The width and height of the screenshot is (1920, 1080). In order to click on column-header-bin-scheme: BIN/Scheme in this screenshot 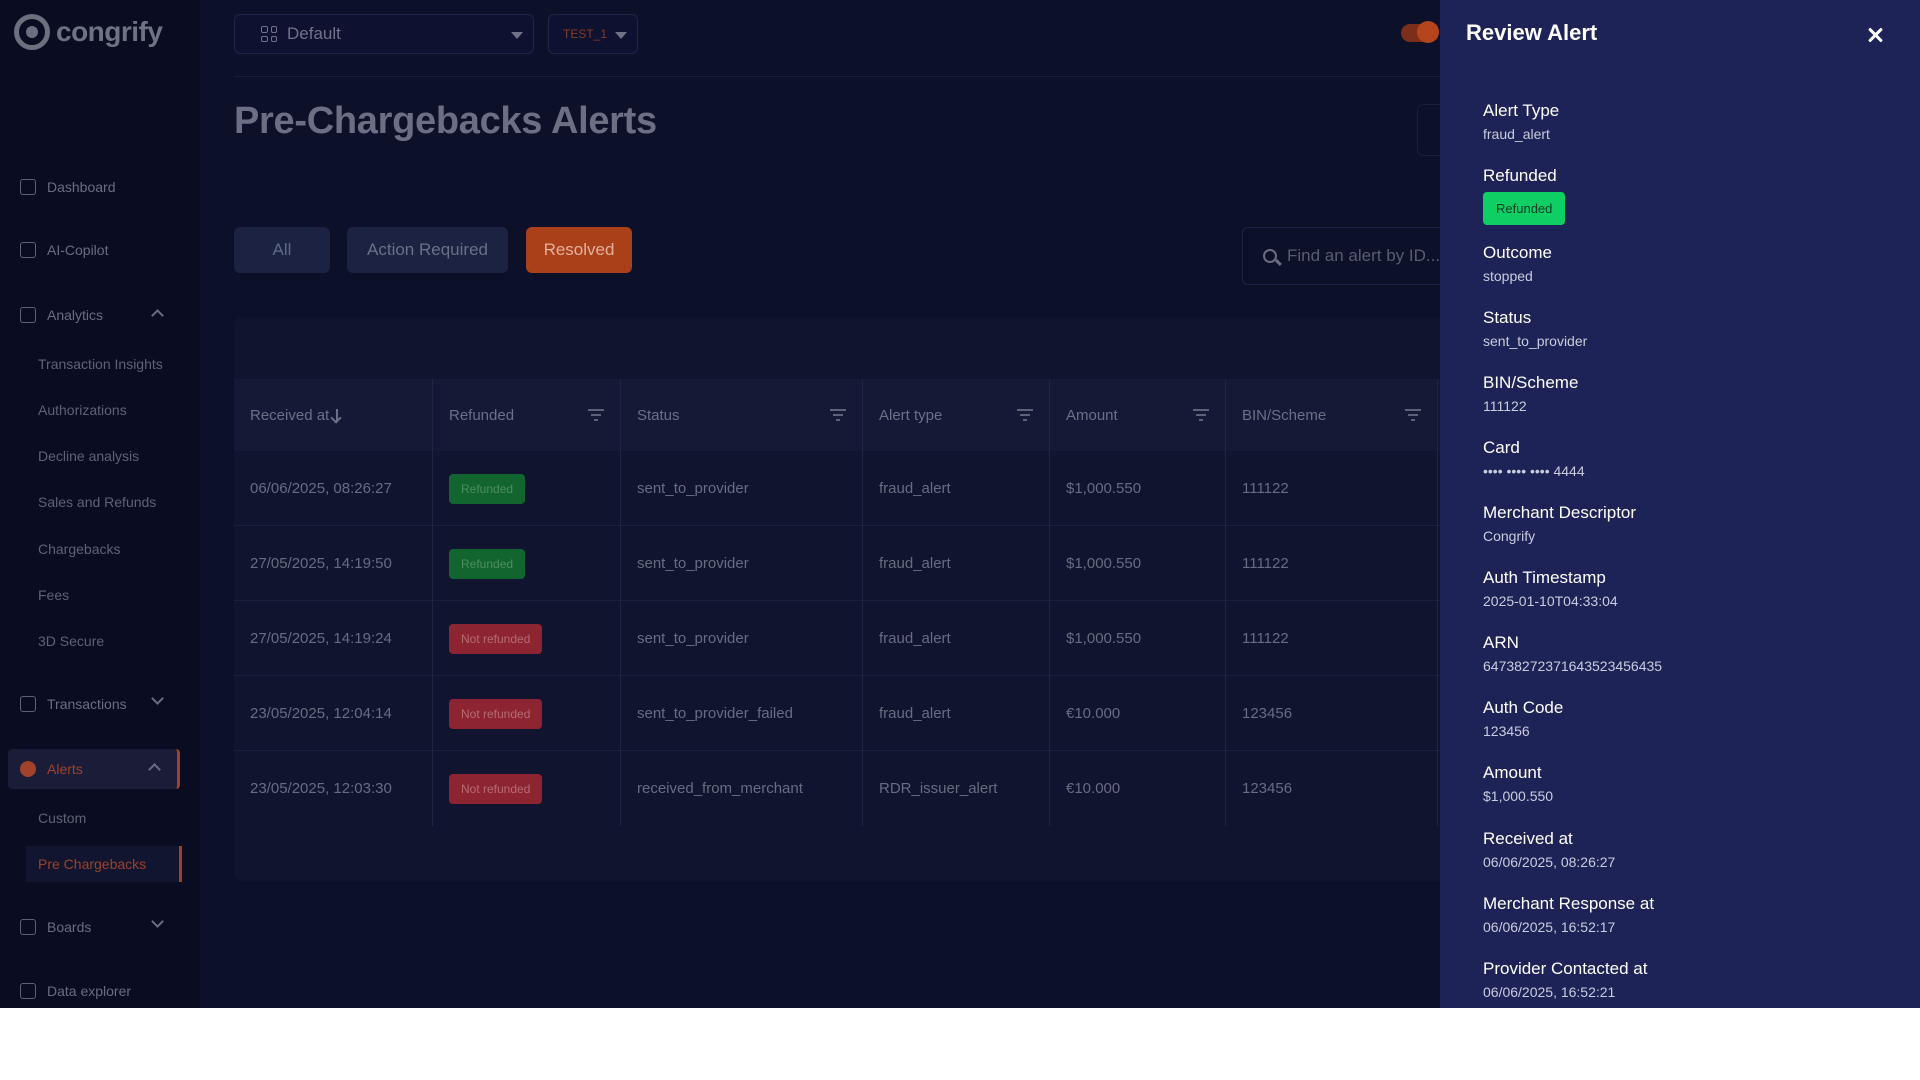, I will do `click(1332, 415)`.